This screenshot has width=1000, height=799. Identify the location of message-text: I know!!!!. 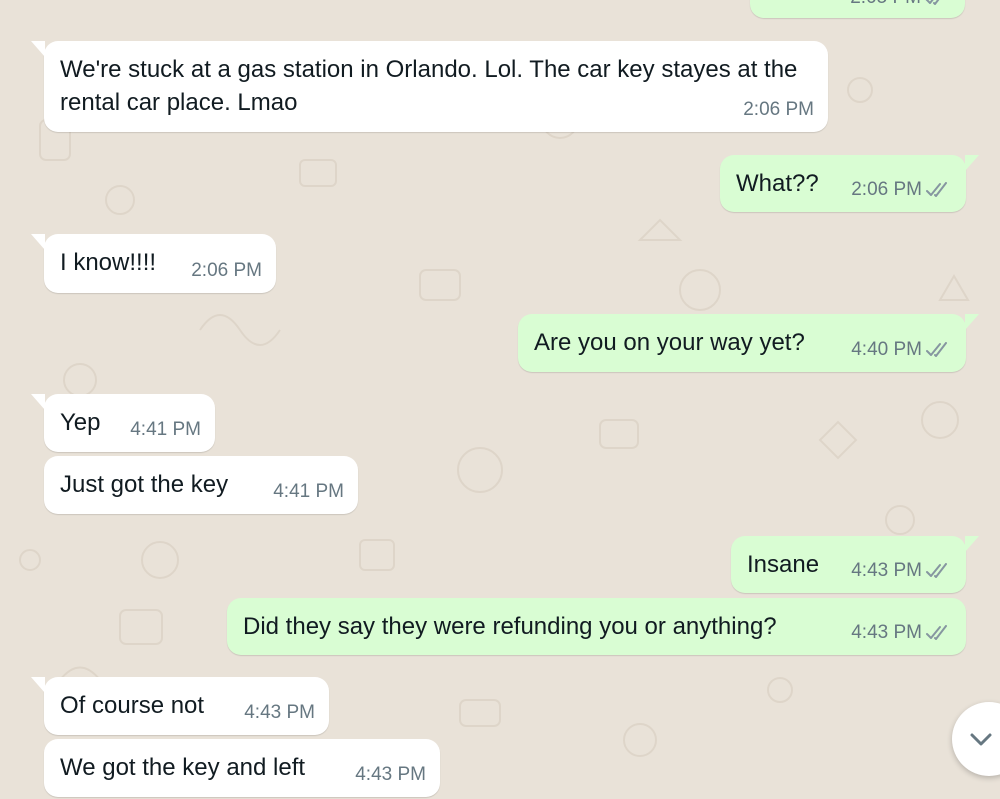
(108, 262).